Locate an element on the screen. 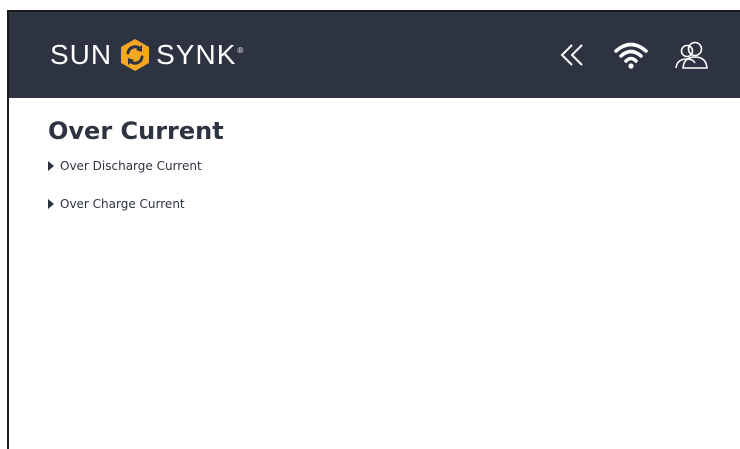 This screenshot has width=740, height=449. back-button is located at coordinates (573, 57).